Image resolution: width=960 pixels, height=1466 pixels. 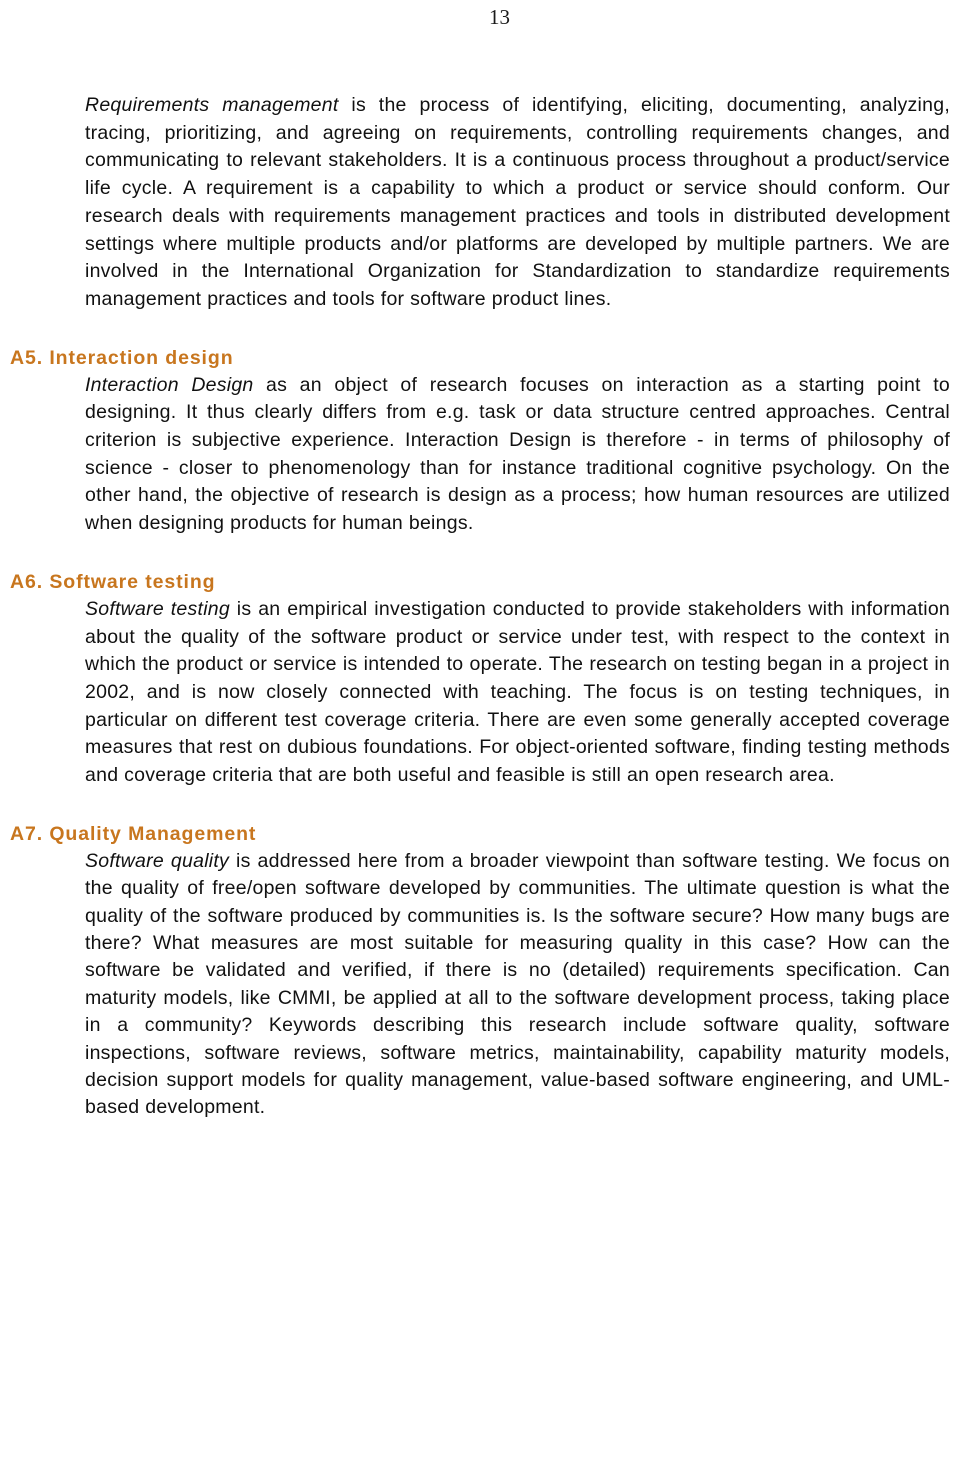 What do you see at coordinates (122, 357) in the screenshot?
I see `section-heading-interaction-design: A5. Interaction design` at bounding box center [122, 357].